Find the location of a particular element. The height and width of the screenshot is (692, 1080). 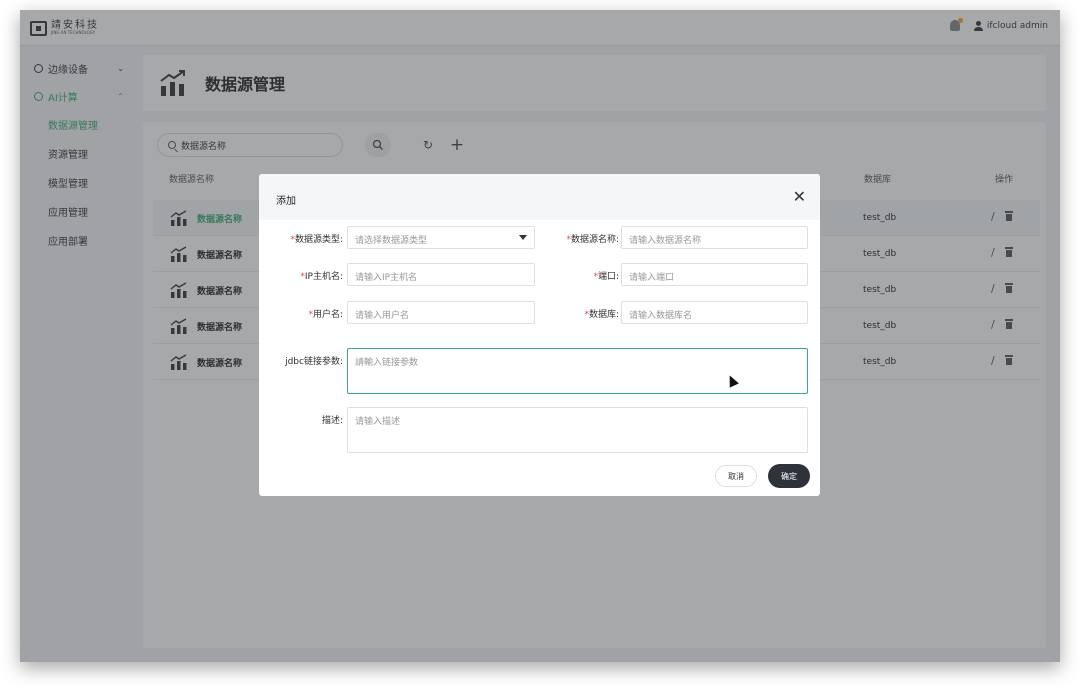

caret-down-icon is located at coordinates (523, 237).